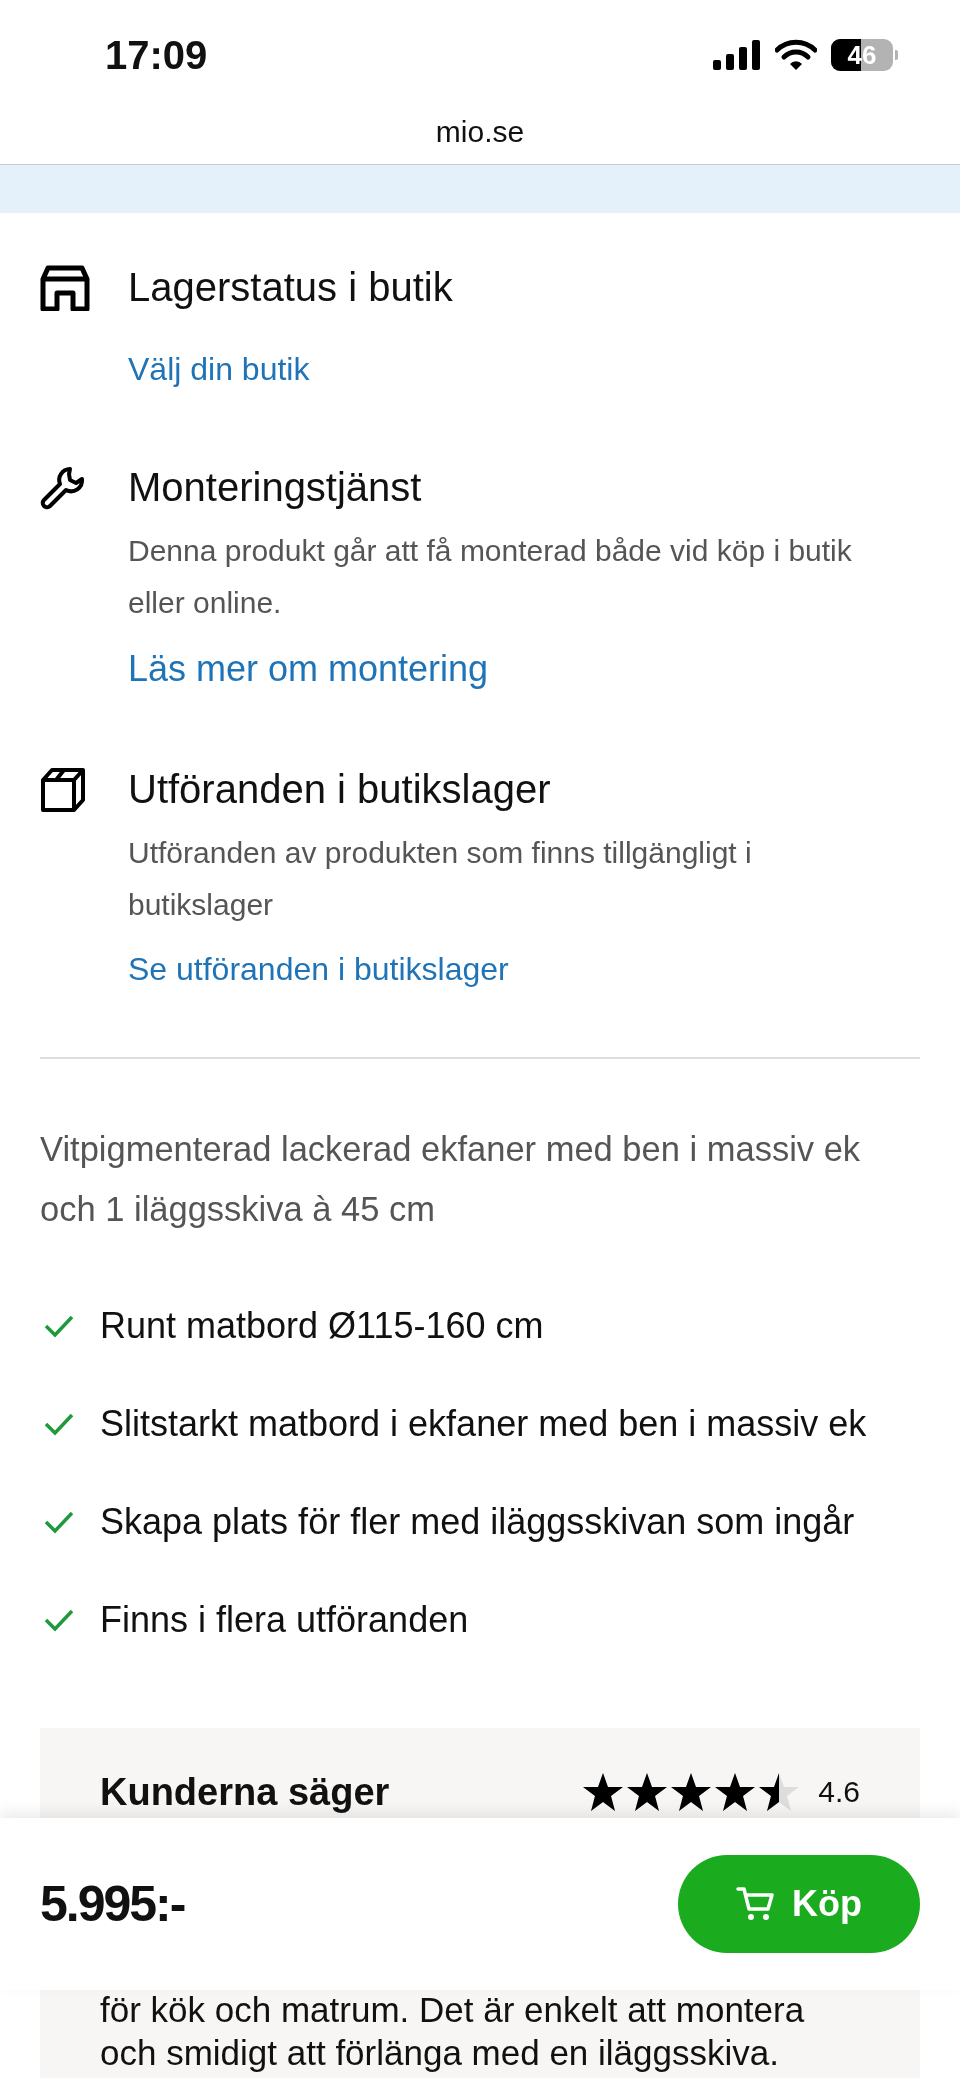 The image size is (960, 2078). Describe the element at coordinates (451, 1179) in the screenshot. I see `product-summary: Vitpigmenterad lackerad ekfaner med ben i massiv ek och 1 iläggsskiva à 45 cm` at that location.